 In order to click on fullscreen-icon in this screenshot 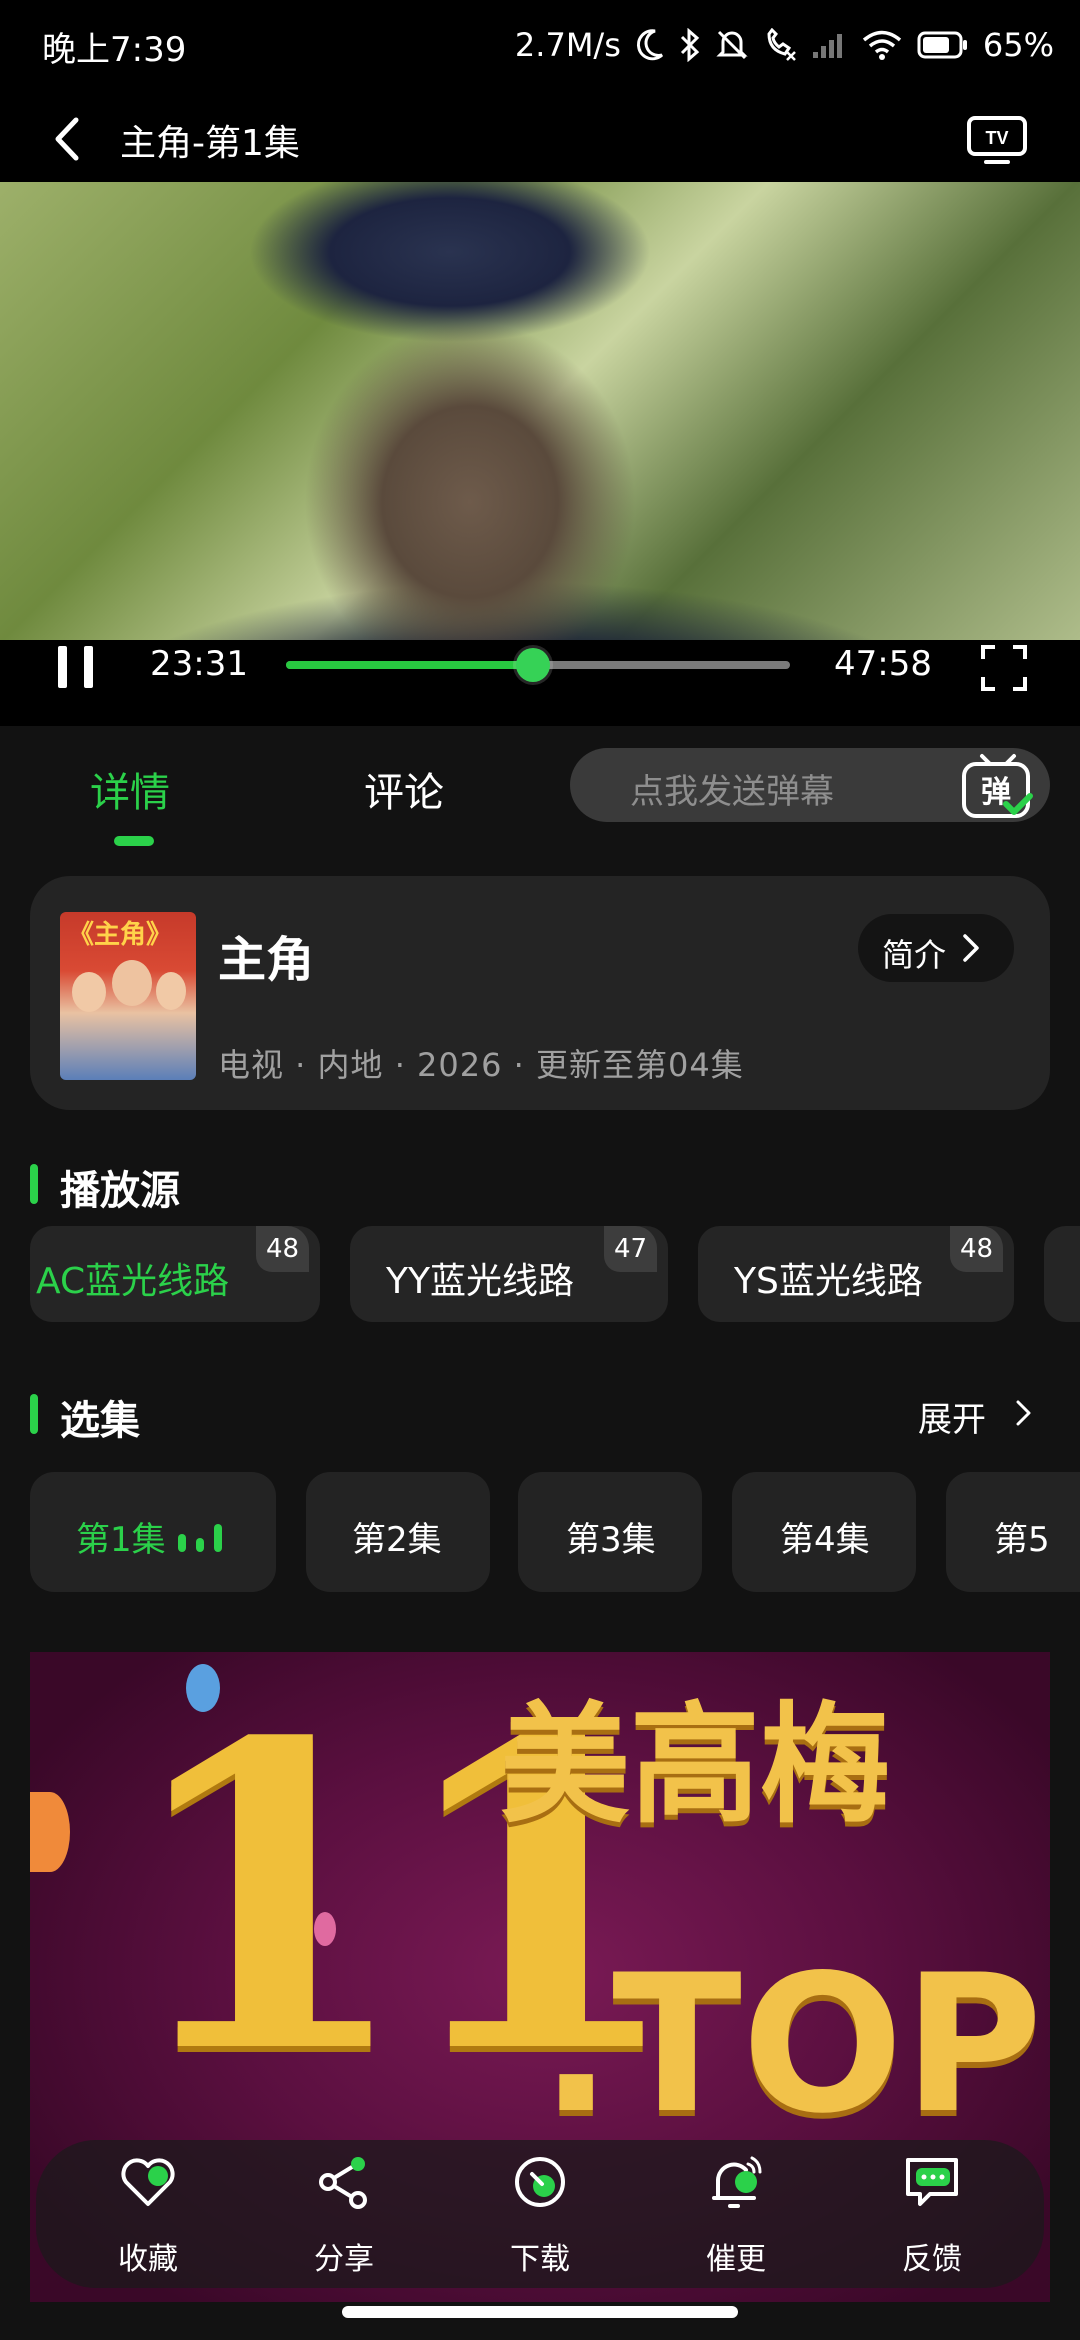, I will do `click(1004, 668)`.